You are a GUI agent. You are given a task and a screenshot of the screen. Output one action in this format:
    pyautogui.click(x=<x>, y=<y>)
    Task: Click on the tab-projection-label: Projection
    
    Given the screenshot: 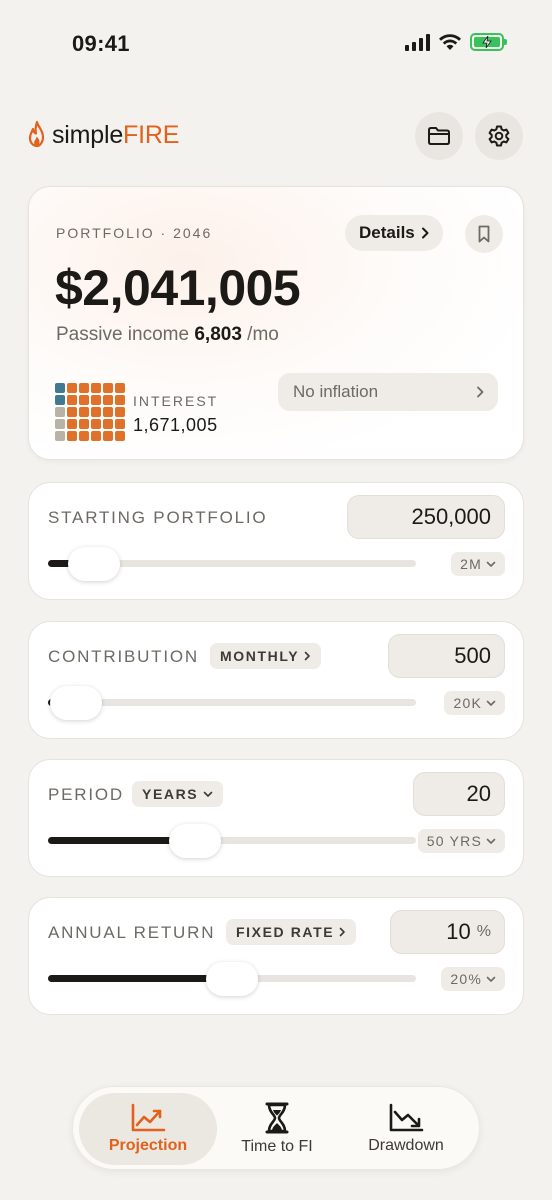 What is the action you would take?
    pyautogui.click(x=148, y=1145)
    